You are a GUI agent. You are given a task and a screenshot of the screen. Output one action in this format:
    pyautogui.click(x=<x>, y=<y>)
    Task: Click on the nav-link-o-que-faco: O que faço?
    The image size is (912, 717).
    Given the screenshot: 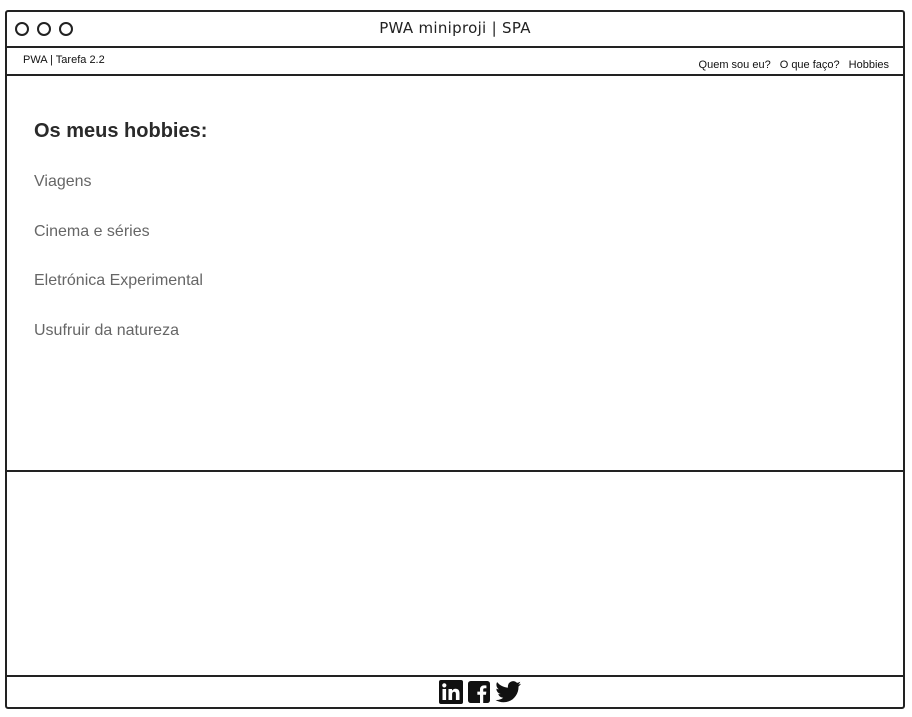 What is the action you would take?
    pyautogui.click(x=810, y=65)
    